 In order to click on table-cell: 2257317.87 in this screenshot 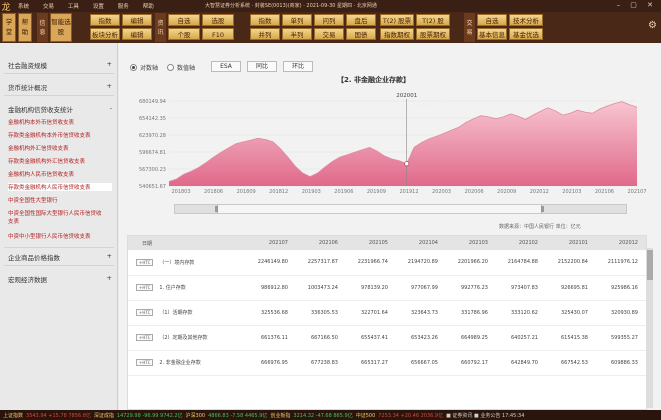, I will do `click(323, 263)`.